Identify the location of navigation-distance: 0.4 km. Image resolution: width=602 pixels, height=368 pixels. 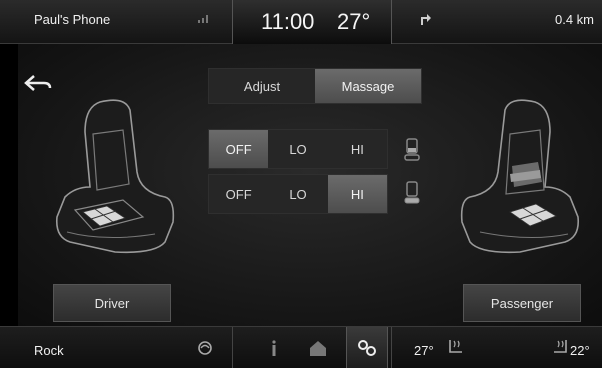
(574, 19).